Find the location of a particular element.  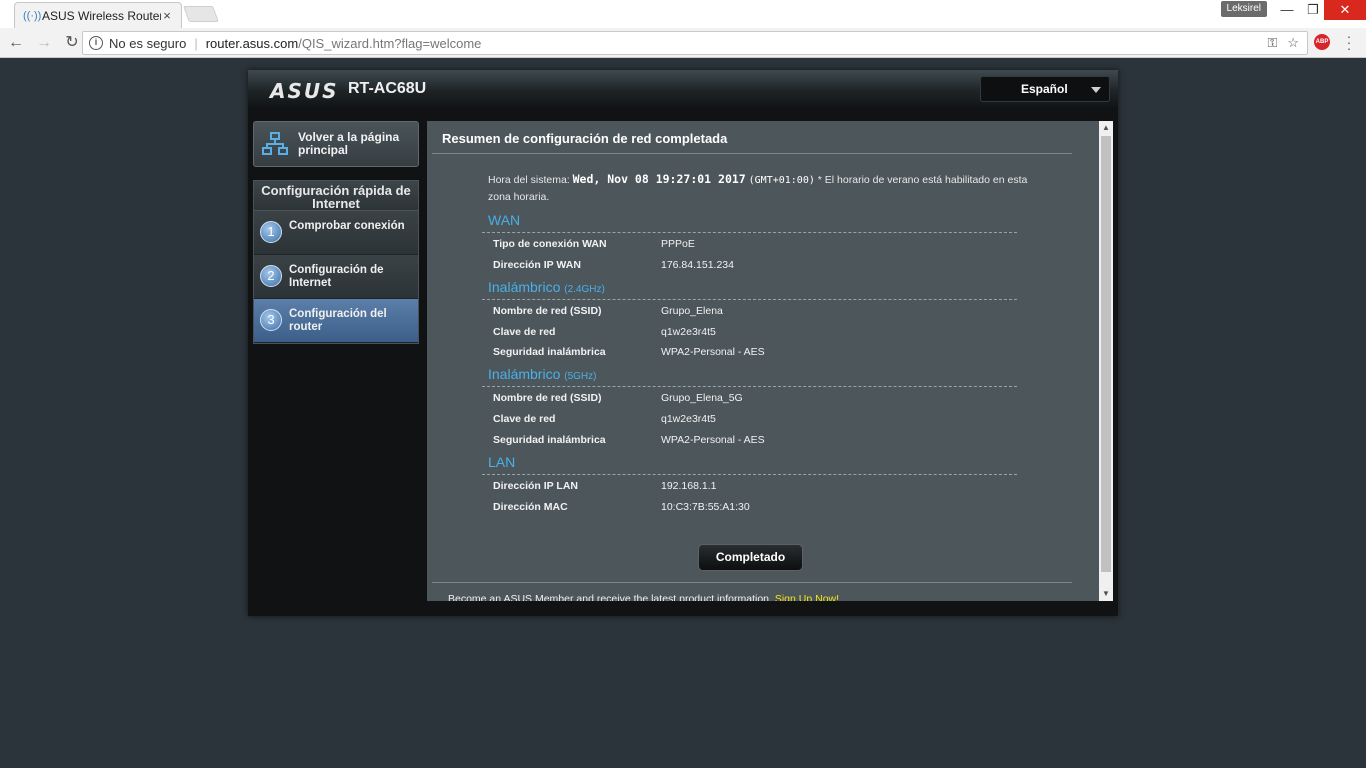

row-label: Dirección IP LAN is located at coordinates (535, 486).